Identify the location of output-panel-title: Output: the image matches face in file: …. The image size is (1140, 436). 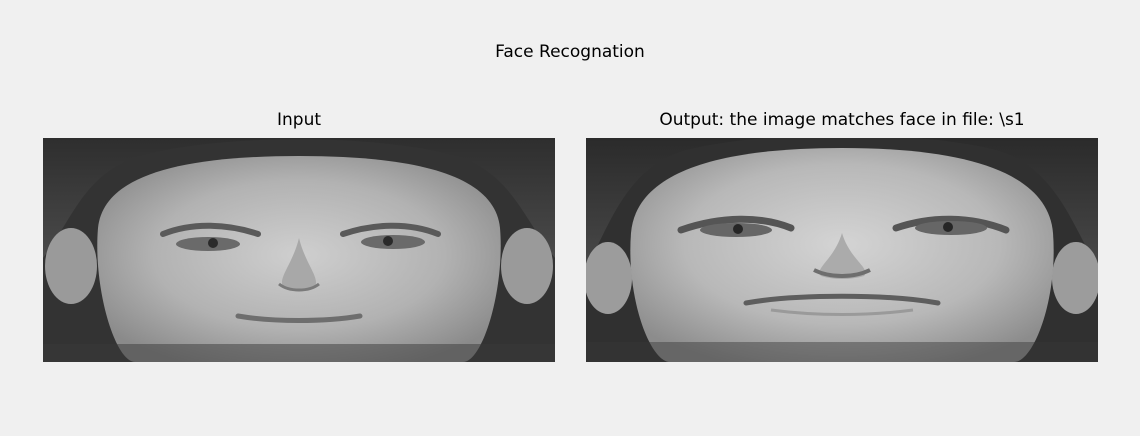
(842, 120).